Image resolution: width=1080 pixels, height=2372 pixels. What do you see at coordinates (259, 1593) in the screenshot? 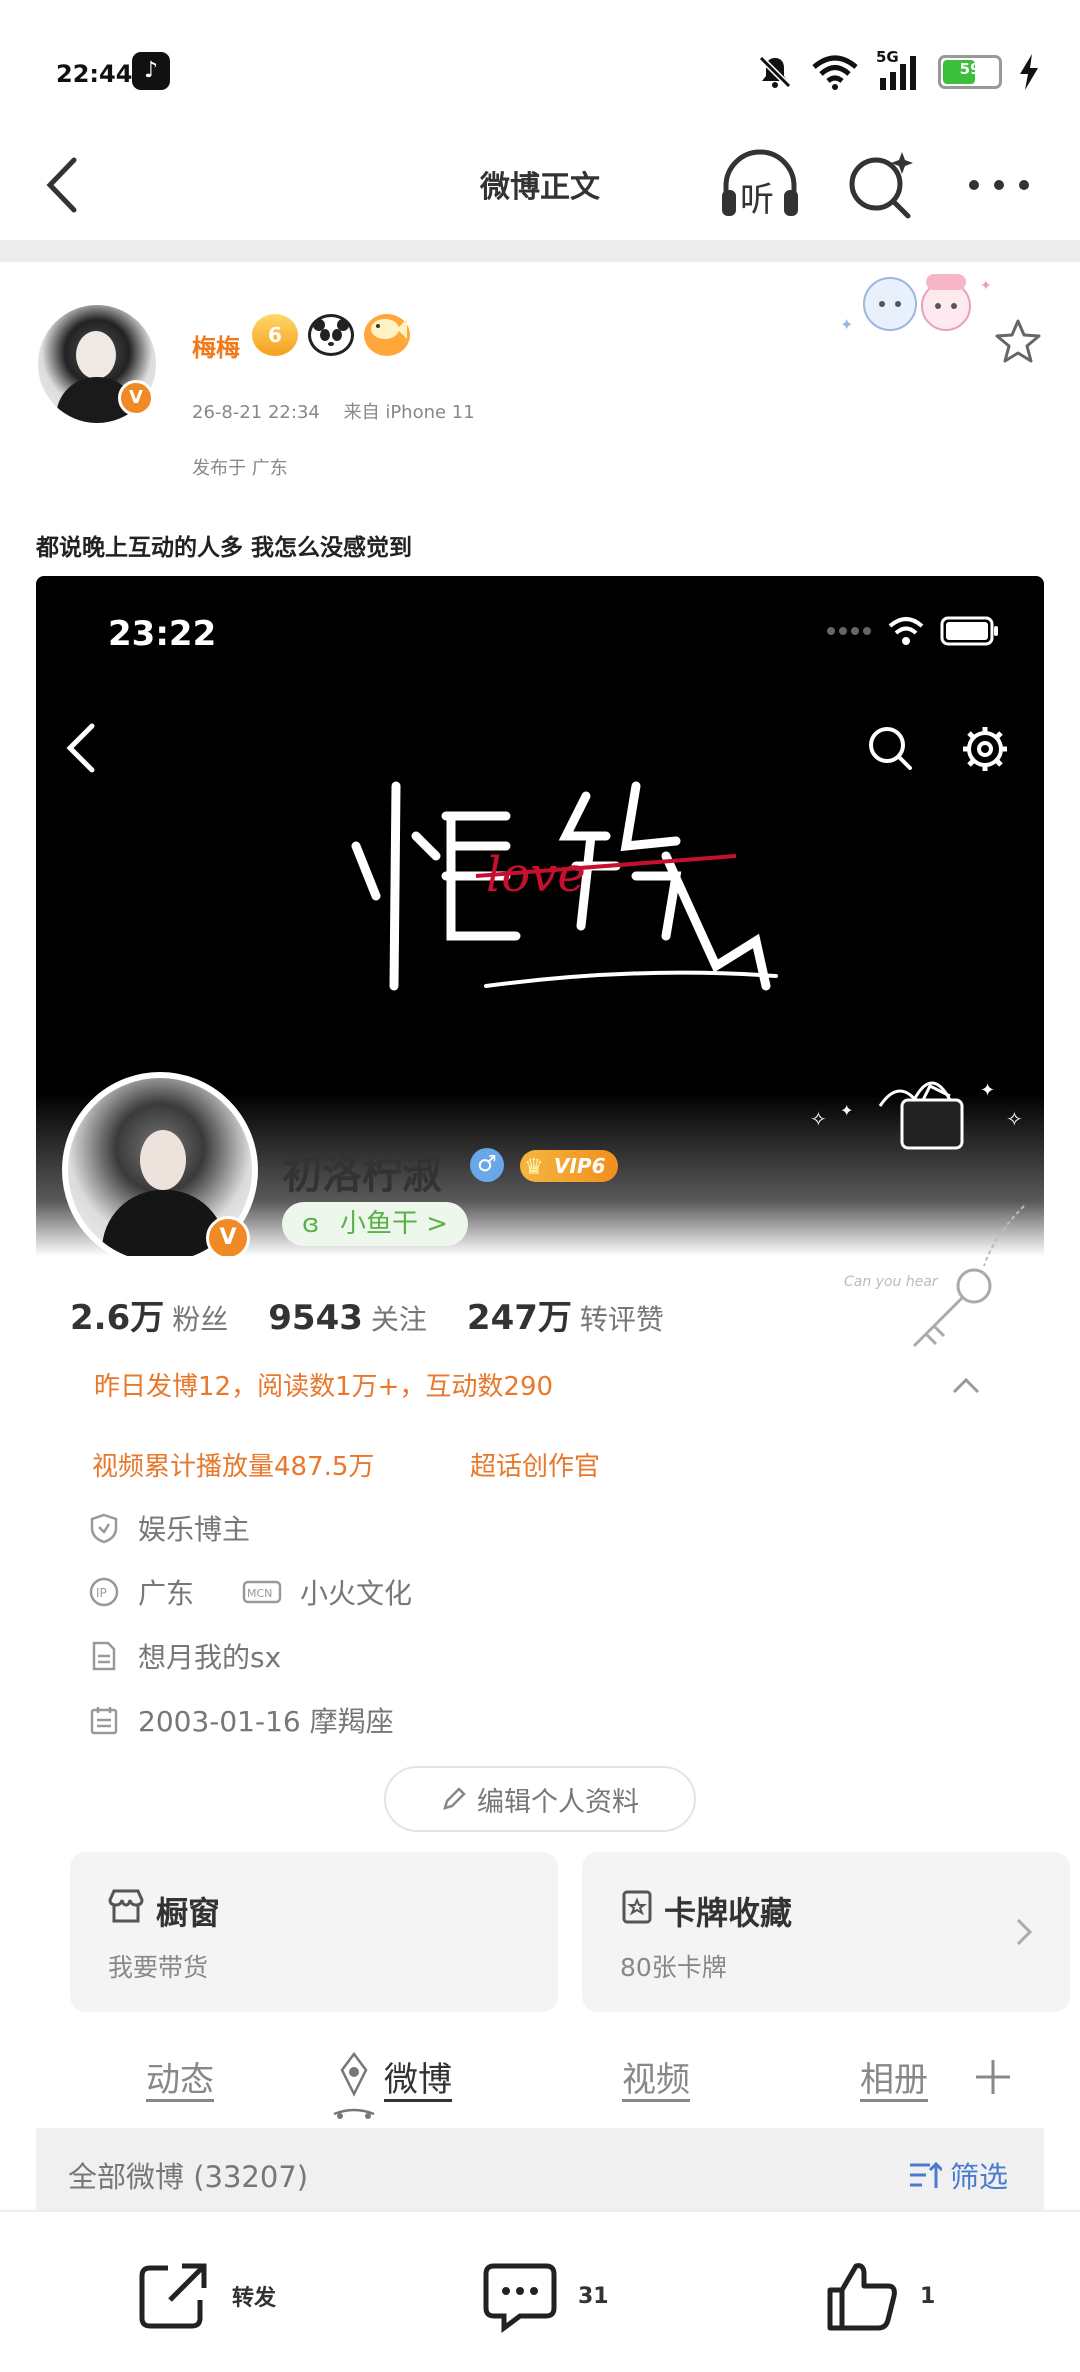
I see `svg-text: MCN` at bounding box center [259, 1593].